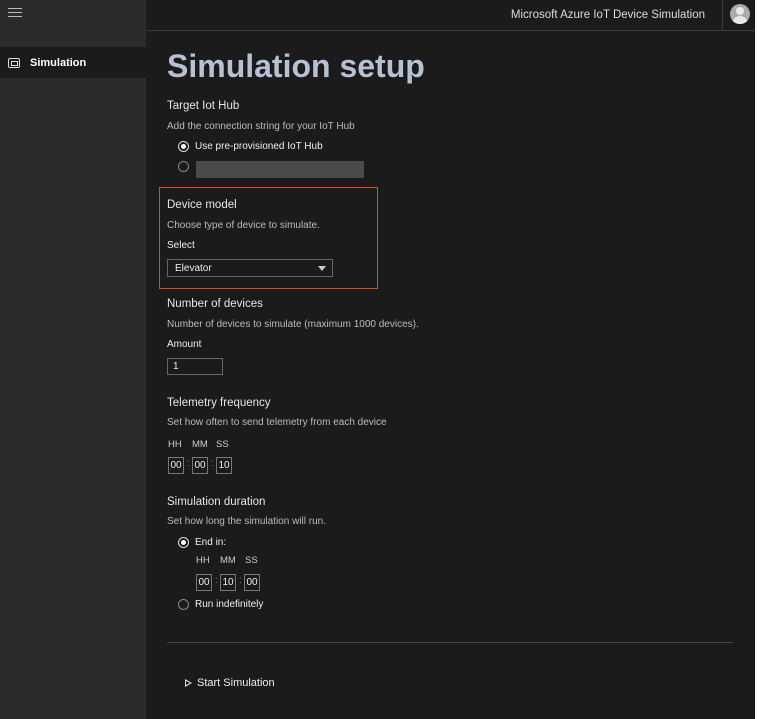 This screenshot has width=757, height=719. What do you see at coordinates (183, 146) in the screenshot?
I see `preprovisioned-hub-radio` at bounding box center [183, 146].